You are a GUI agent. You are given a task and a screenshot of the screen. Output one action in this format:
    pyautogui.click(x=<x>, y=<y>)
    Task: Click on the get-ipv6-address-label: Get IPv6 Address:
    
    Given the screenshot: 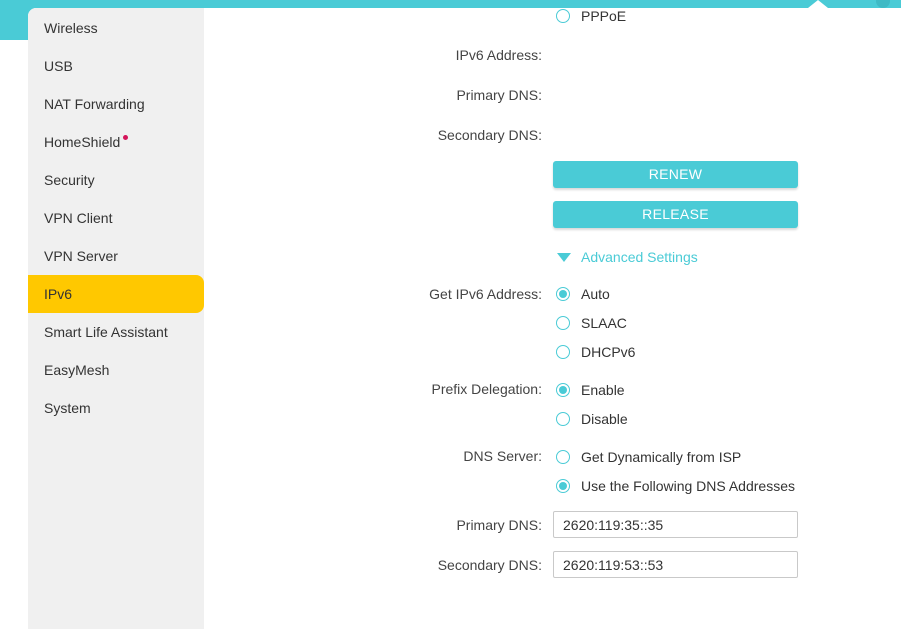 What is the action you would take?
    pyautogui.click(x=485, y=294)
    